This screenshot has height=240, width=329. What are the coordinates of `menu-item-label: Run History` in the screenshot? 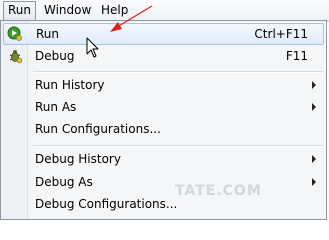 It's located at (70, 85).